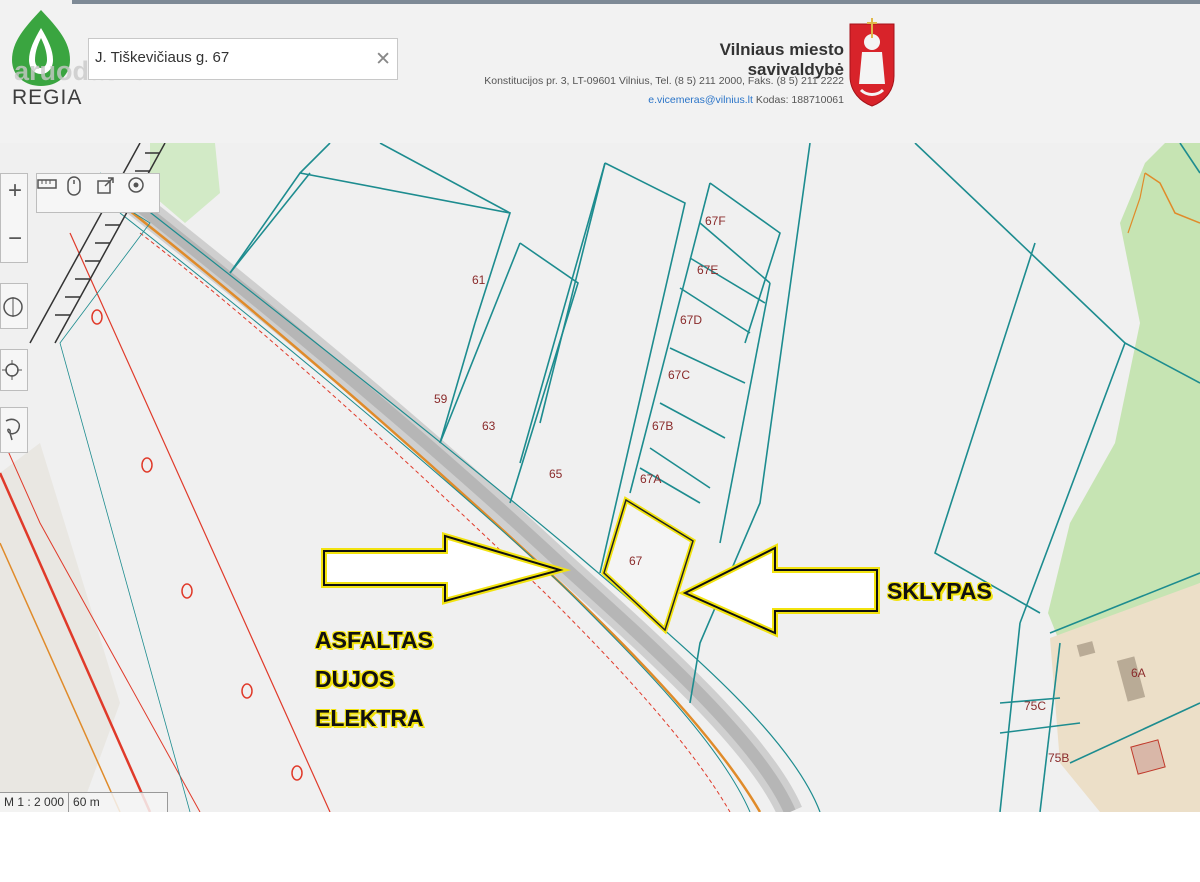  I want to click on close-icon: ✕, so click(383, 59).